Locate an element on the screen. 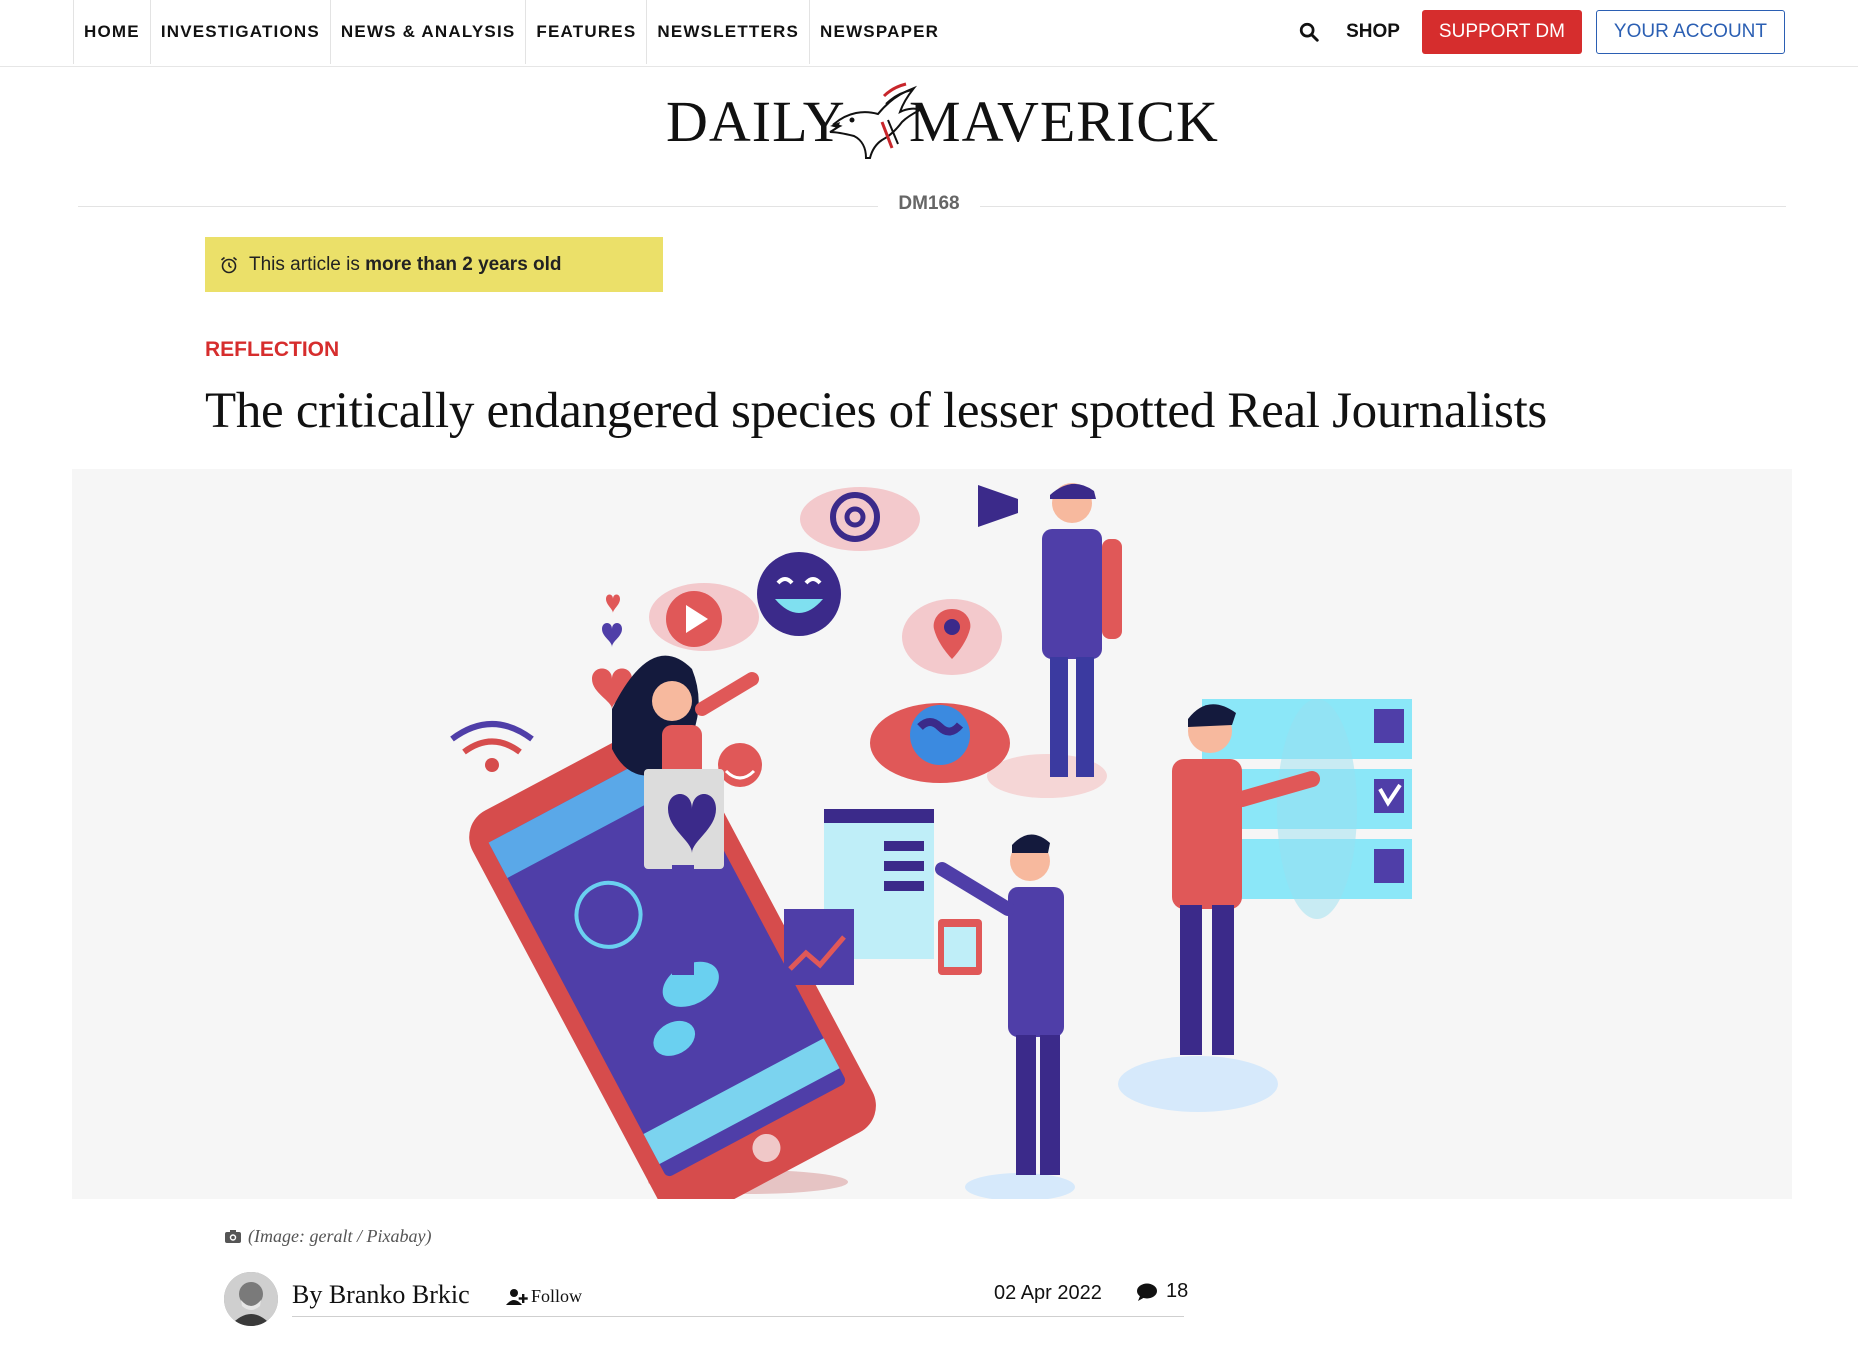 The height and width of the screenshot is (1350, 1858). nav-item-features: FEATURES is located at coordinates (585, 32).